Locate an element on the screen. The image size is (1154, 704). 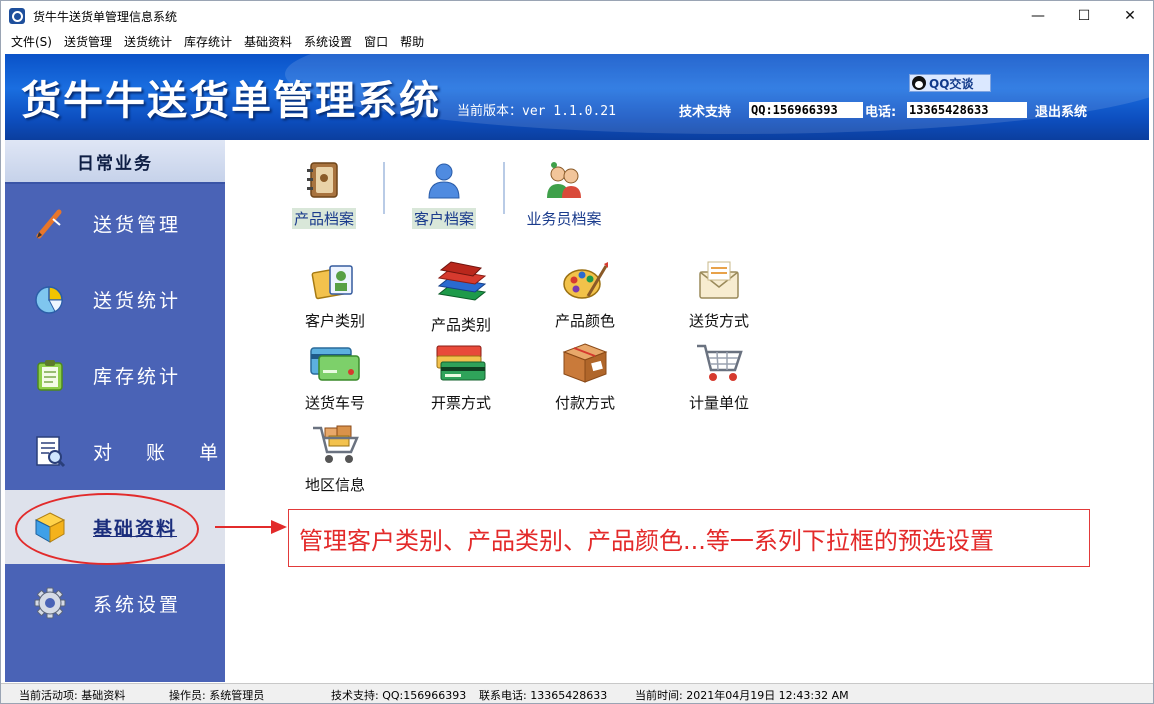
palette-icon is located at coordinates (585, 283).